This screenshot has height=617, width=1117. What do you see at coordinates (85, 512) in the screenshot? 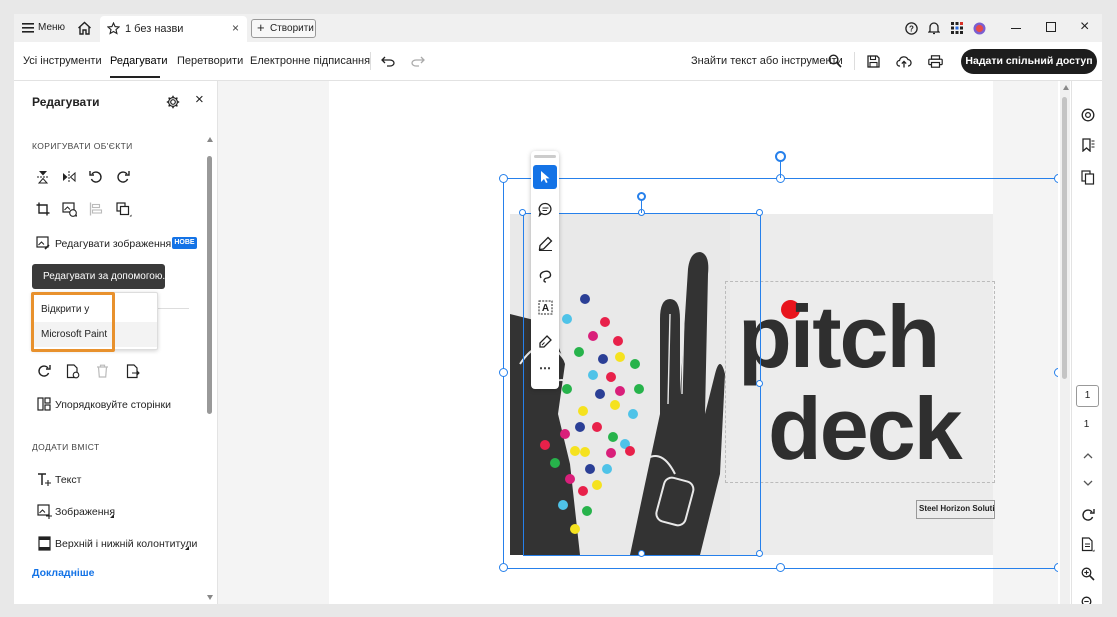
I see `add-image-label: Зображення` at bounding box center [85, 512].